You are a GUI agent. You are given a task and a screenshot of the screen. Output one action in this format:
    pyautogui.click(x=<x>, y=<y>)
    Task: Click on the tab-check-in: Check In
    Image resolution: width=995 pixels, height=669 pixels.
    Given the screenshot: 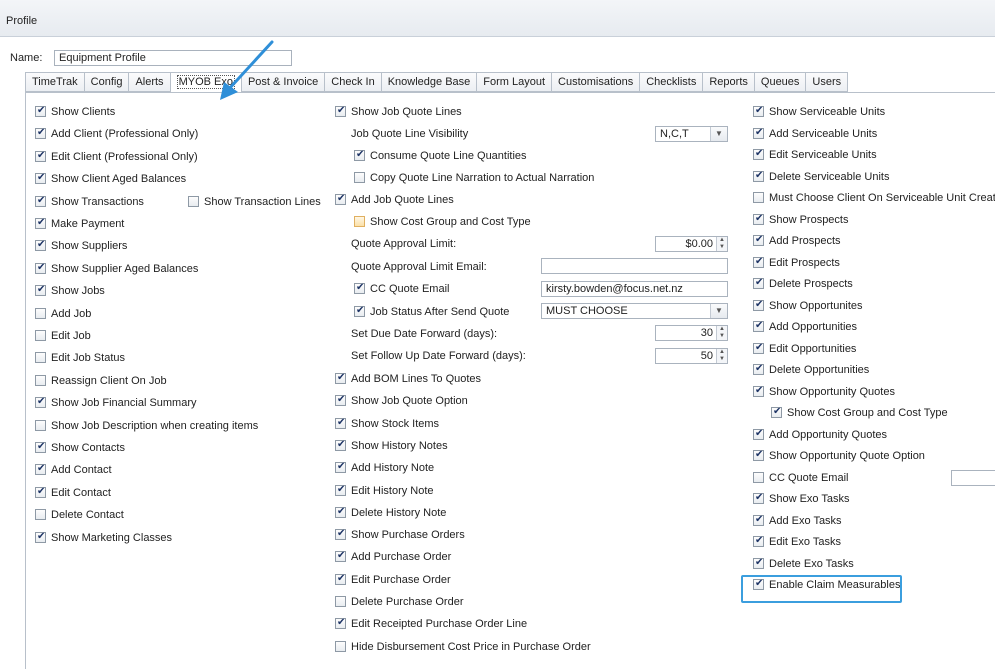 What is the action you would take?
    pyautogui.click(x=352, y=82)
    